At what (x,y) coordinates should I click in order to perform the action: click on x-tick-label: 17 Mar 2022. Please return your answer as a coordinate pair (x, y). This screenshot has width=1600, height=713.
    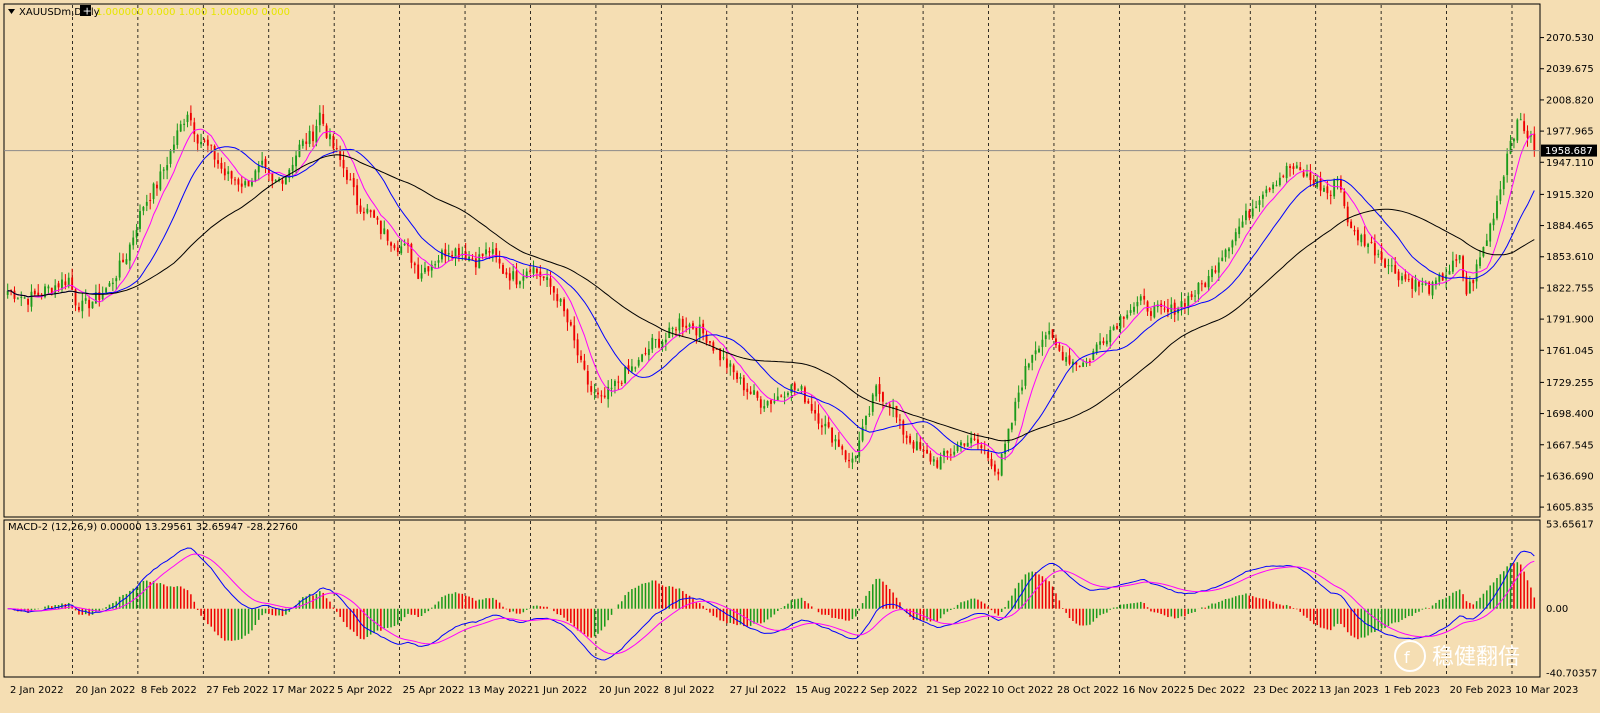
    Looking at the image, I should click on (303, 690).